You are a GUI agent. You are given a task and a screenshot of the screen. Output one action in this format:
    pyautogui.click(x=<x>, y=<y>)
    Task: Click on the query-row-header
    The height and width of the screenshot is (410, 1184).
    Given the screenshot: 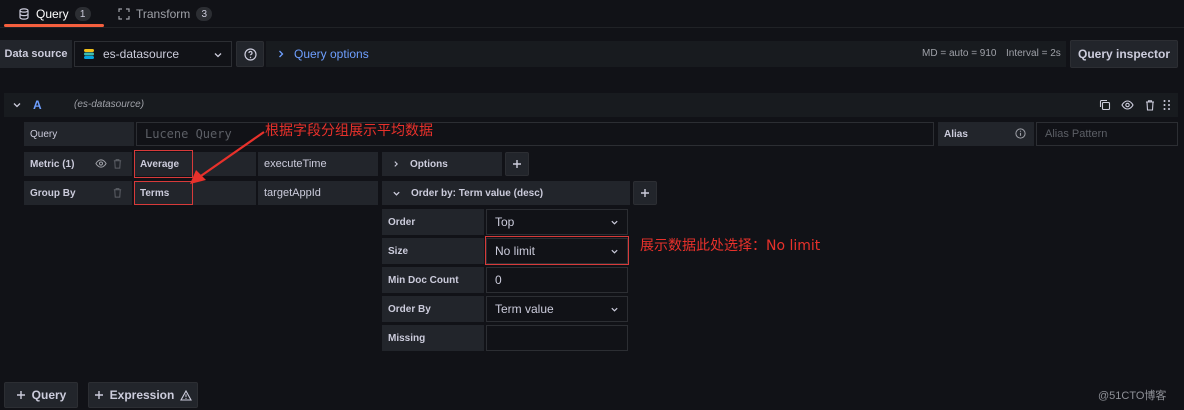 What is the action you would take?
    pyautogui.click(x=591, y=105)
    